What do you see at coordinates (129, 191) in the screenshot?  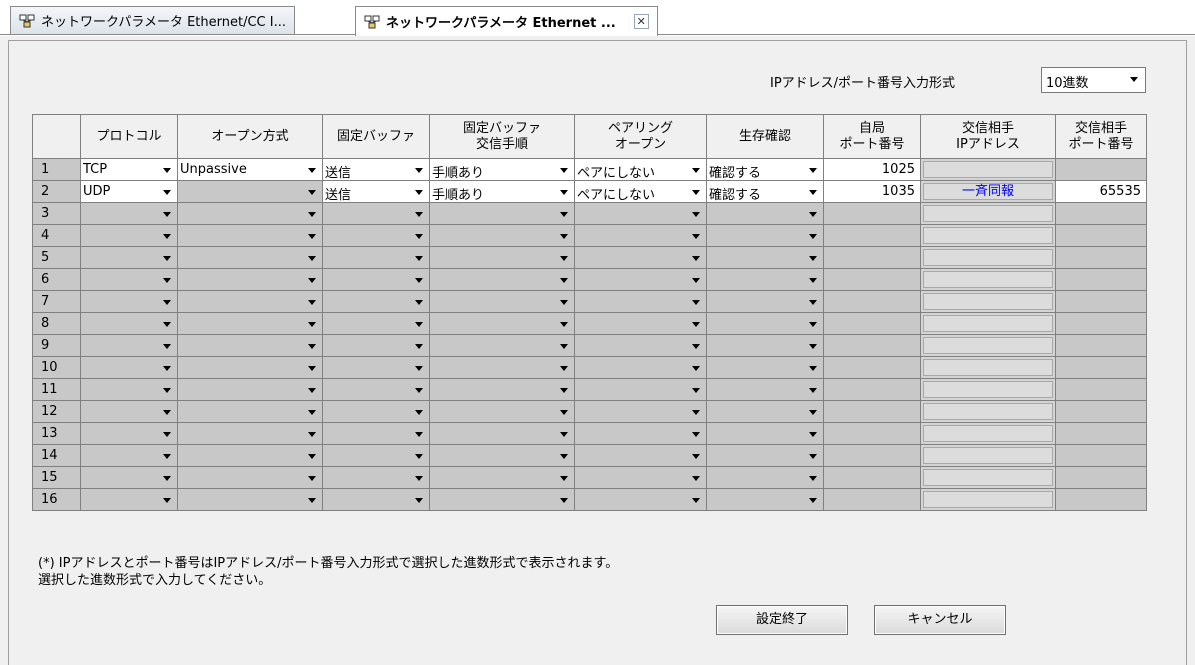 I see `protocol-select: UDP` at bounding box center [129, 191].